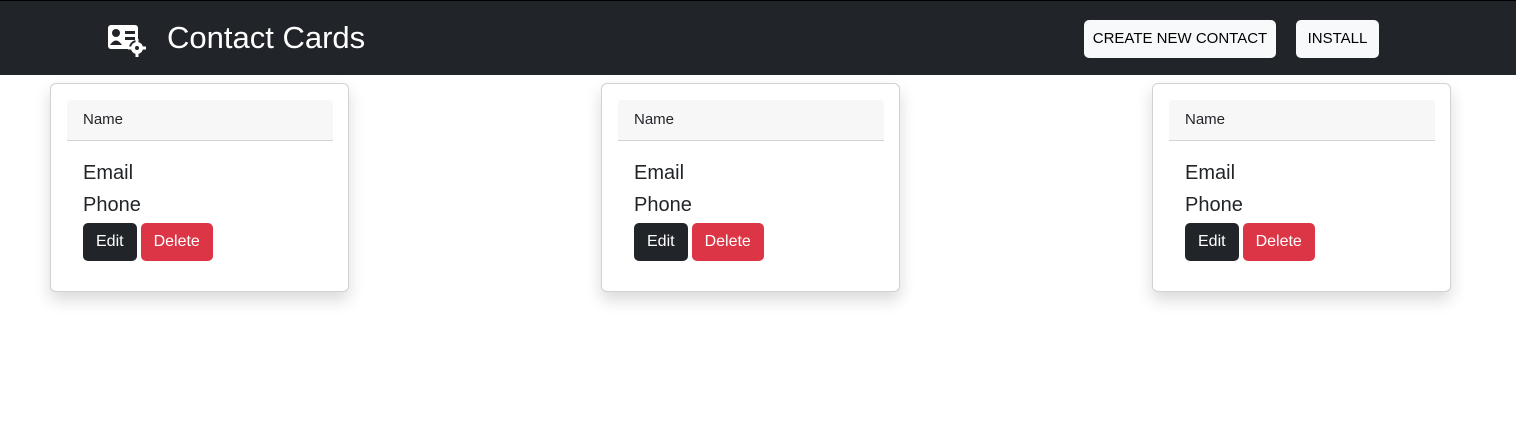  I want to click on install-button: INSTALL, so click(1337, 39).